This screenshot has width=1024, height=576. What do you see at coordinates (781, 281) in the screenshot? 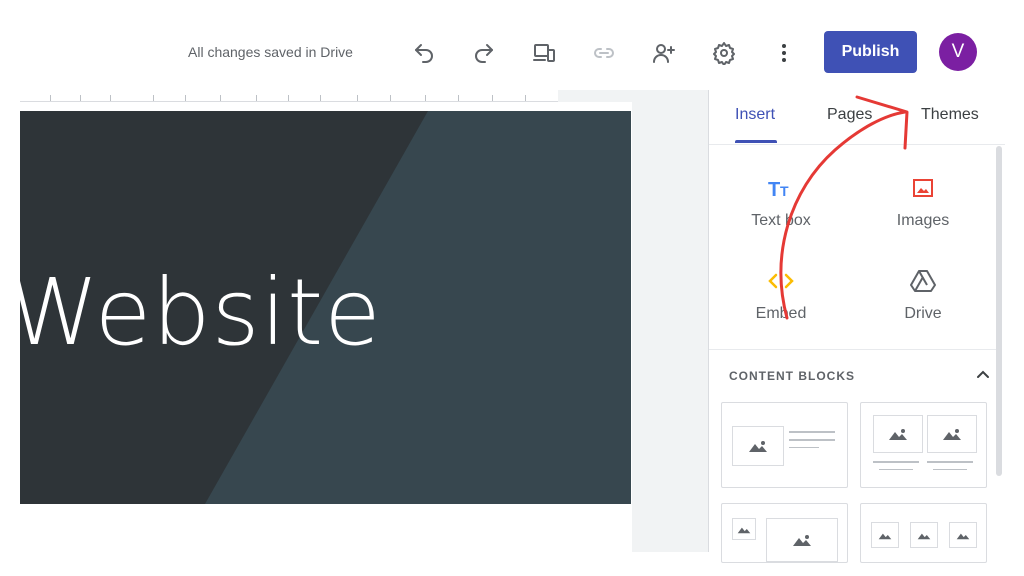
I see `embed-icon` at bounding box center [781, 281].